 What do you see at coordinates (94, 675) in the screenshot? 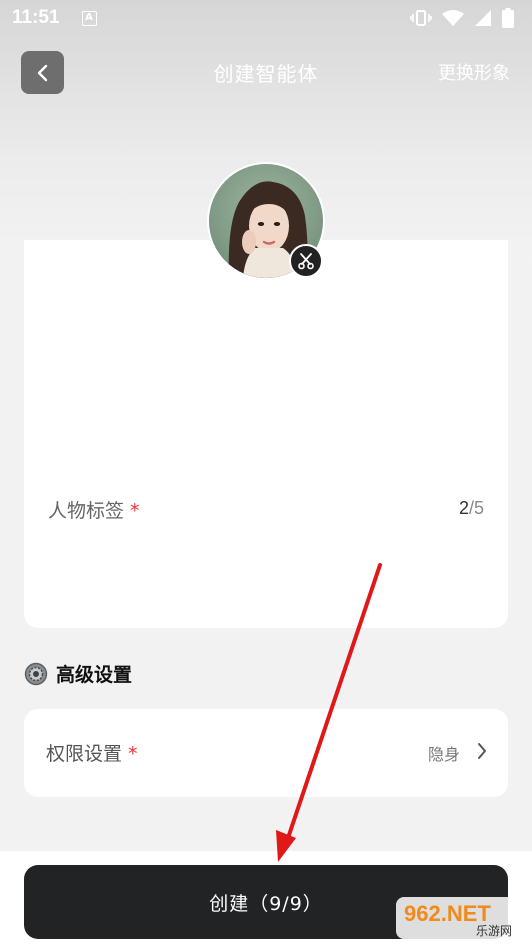
I see `advanced-settings-title: 高级设置` at bounding box center [94, 675].